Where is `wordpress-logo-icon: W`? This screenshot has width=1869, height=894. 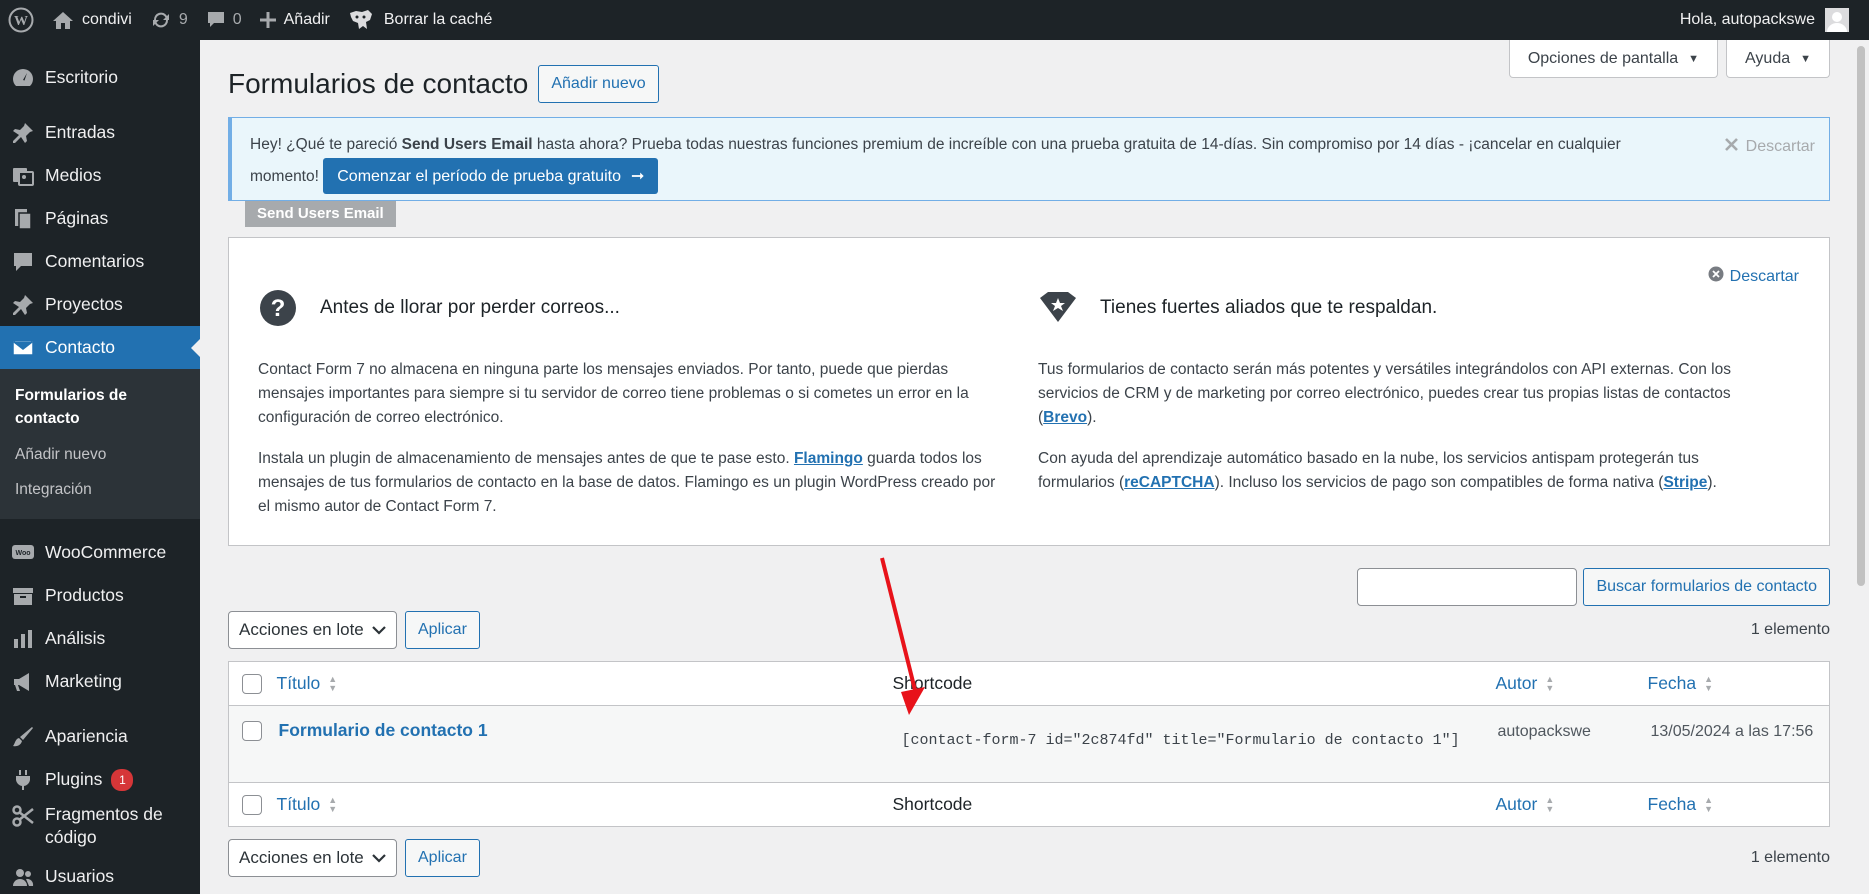 wordpress-logo-icon: W is located at coordinates (21, 20).